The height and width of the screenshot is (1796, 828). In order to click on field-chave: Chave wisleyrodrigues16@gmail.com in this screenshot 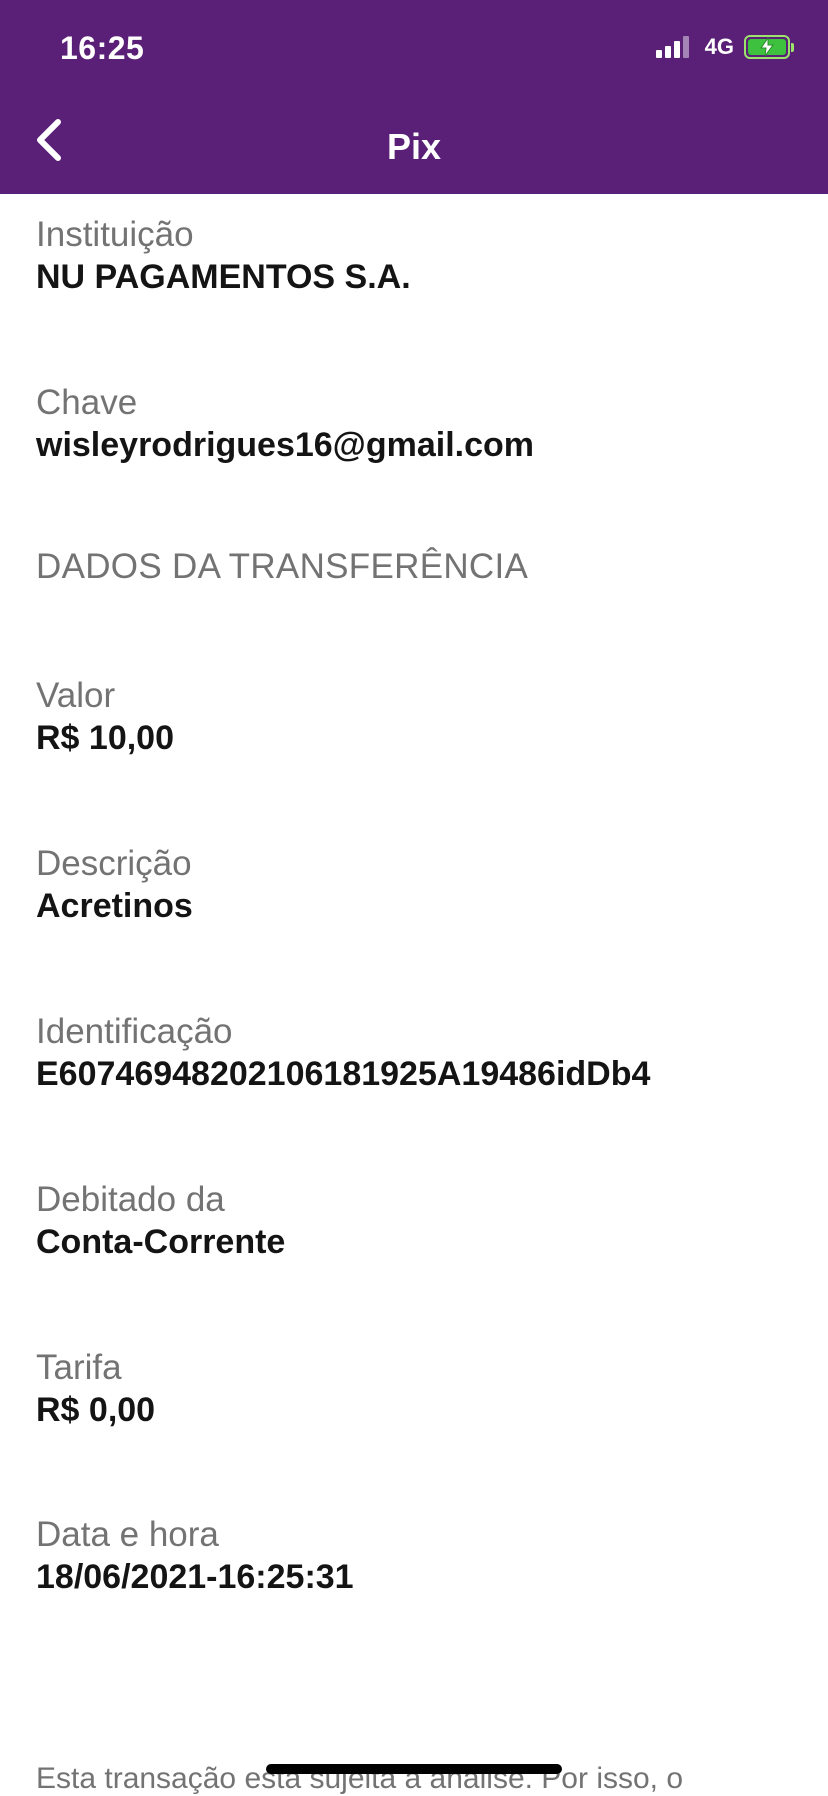, I will do `click(285, 424)`.